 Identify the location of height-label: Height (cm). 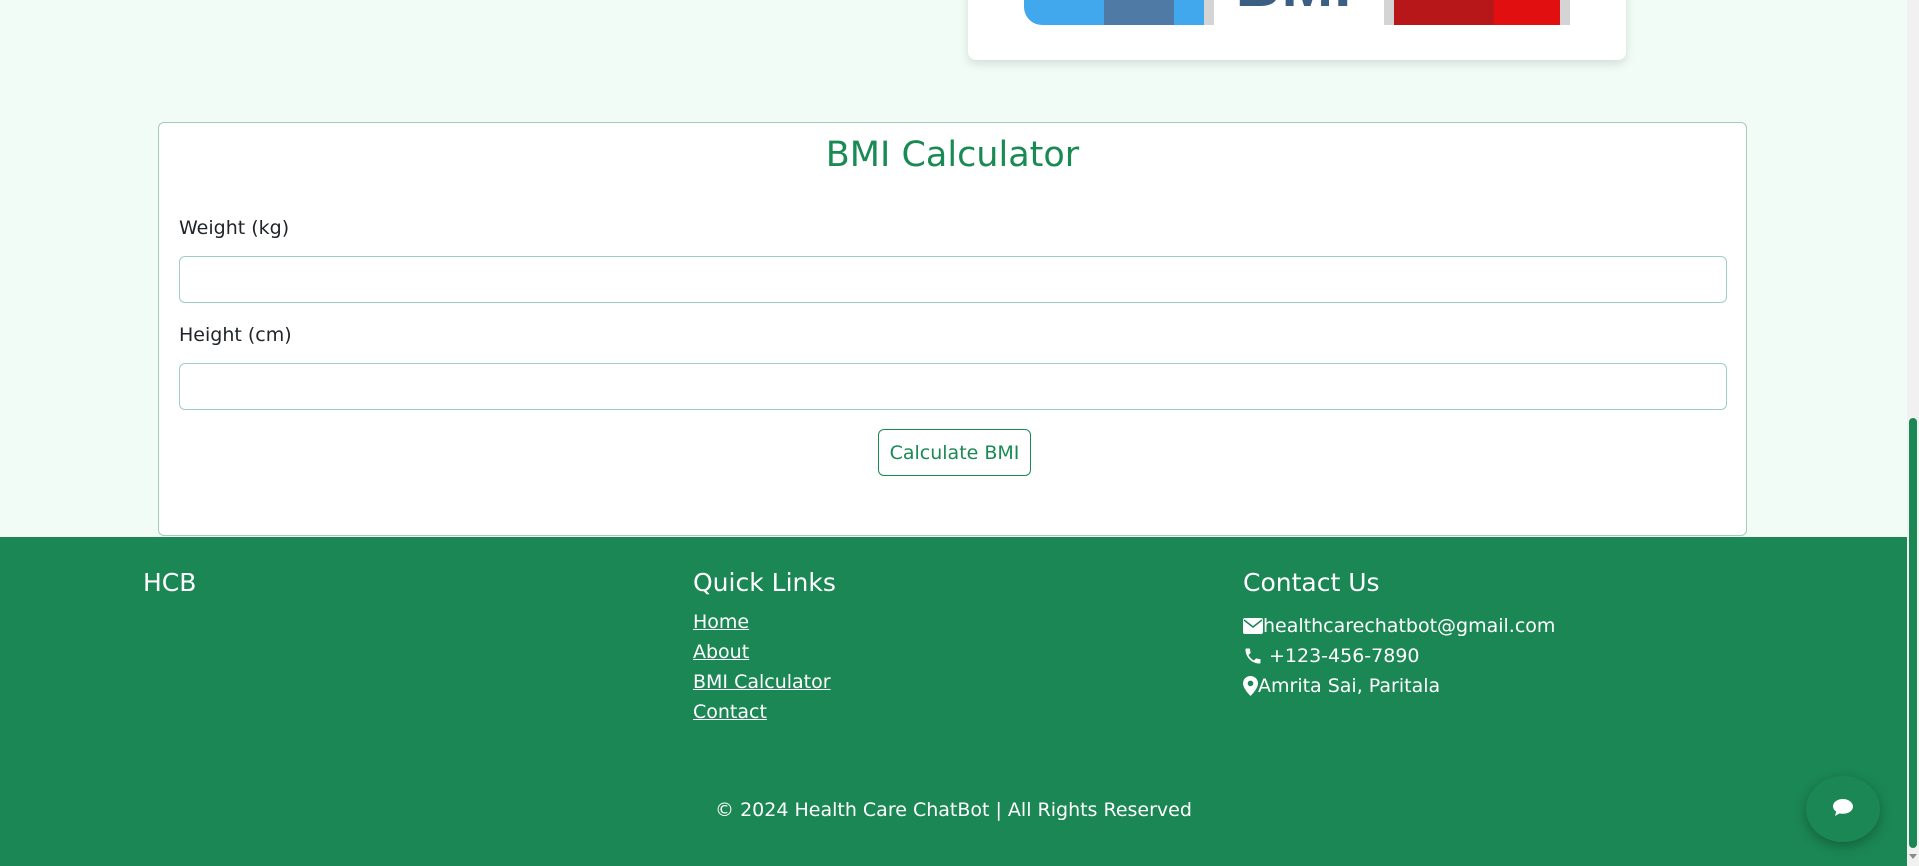
(235, 335).